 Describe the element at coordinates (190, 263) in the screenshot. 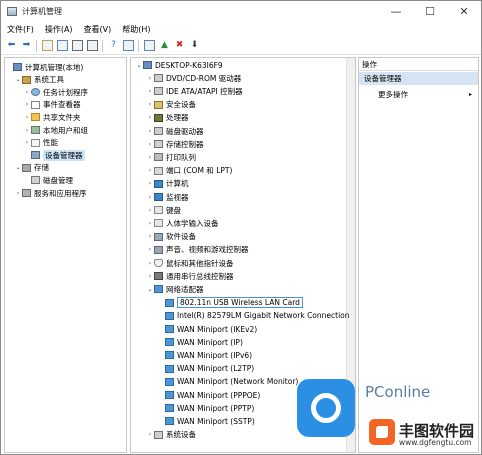

I see `device-tree-item: › 鼠标和其他指针设备` at that location.